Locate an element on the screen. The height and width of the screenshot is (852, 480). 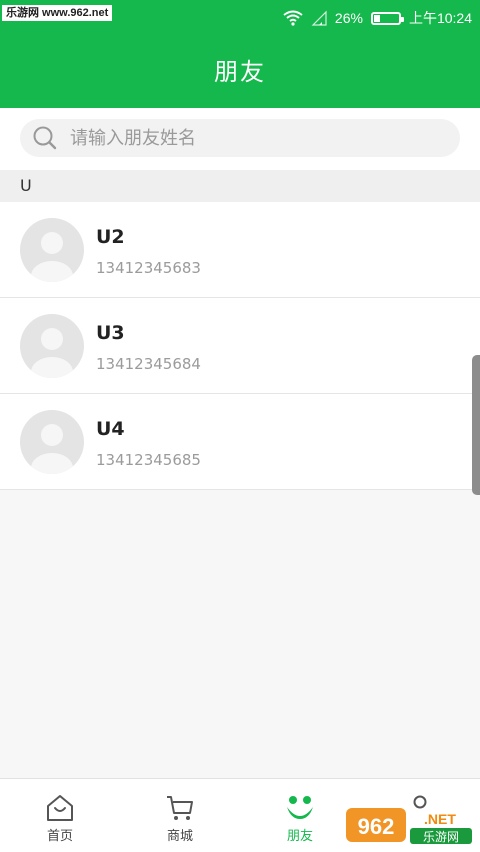
app-header: 乐游网 www.962.net 26% 上午10:24 朋友 is located at coordinates (240, 54).